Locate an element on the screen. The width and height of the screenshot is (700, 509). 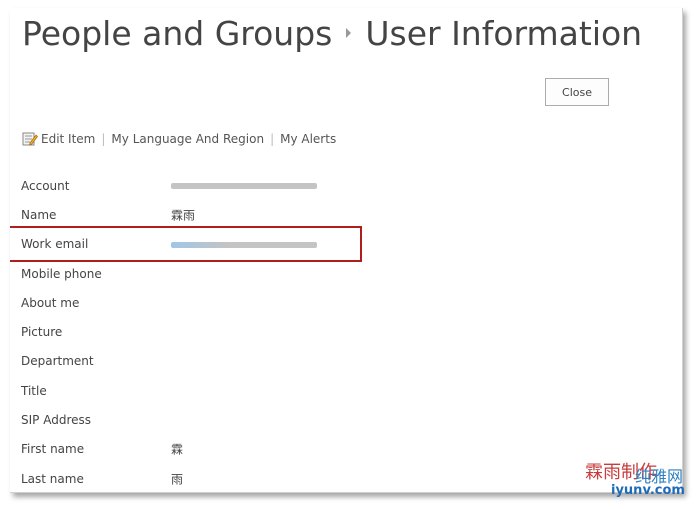
breadcrumb-arrow-icon is located at coordinates (349, 32).